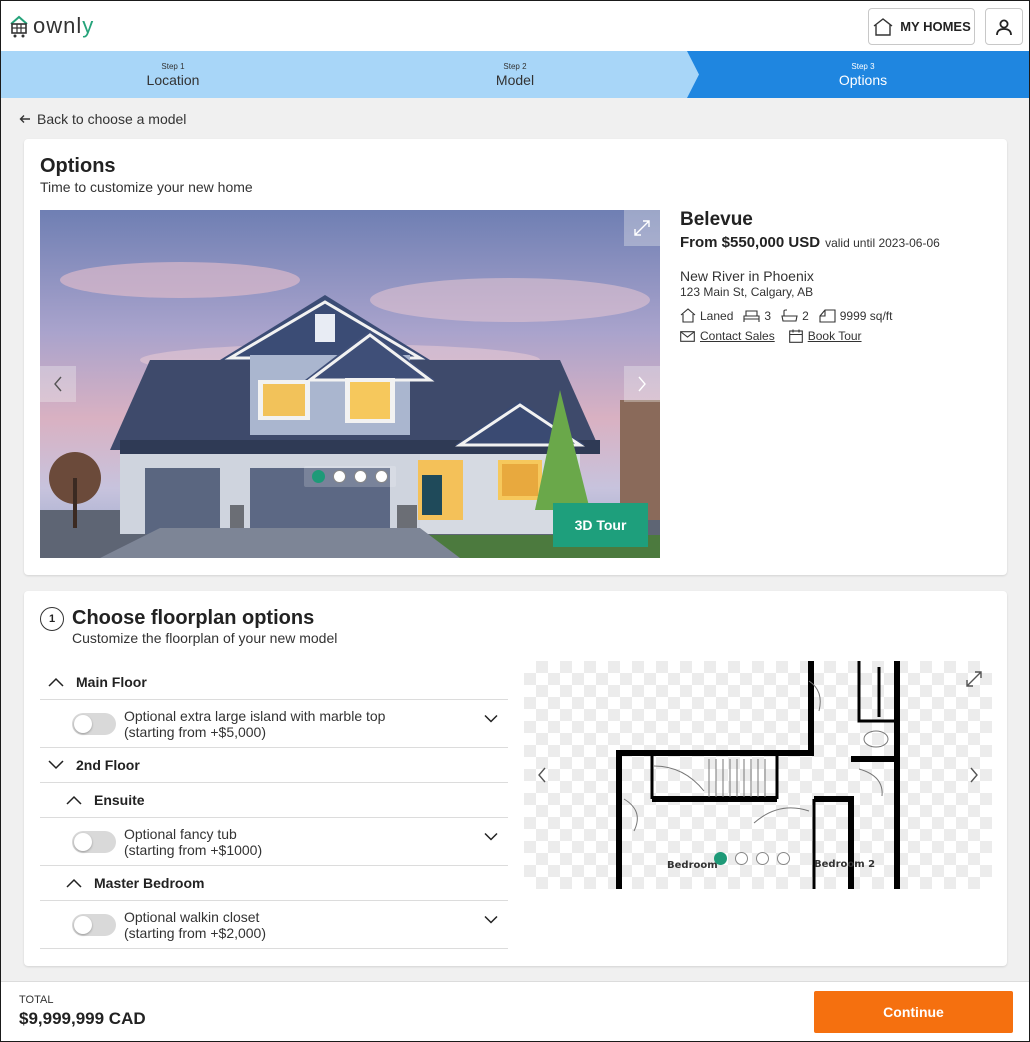 Image resolution: width=1030 pixels, height=1042 pixels. I want to click on logo-text: ownly, so click(63, 26).